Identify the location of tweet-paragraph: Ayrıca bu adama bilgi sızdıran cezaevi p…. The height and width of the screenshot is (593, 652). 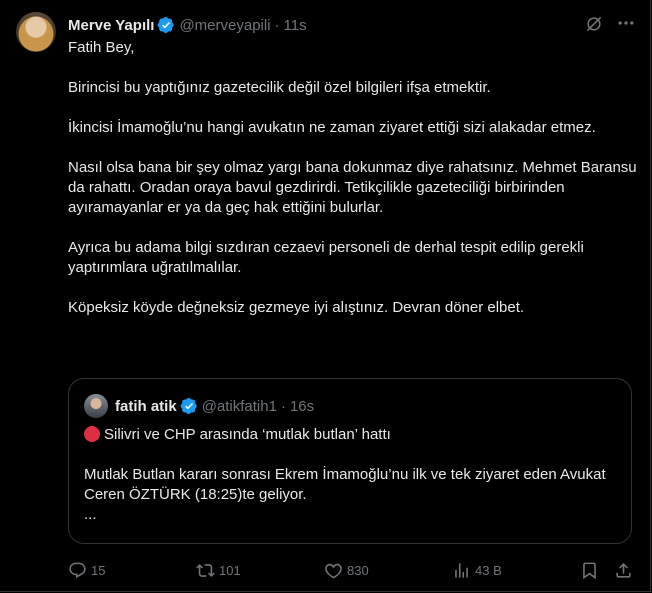
(328, 257).